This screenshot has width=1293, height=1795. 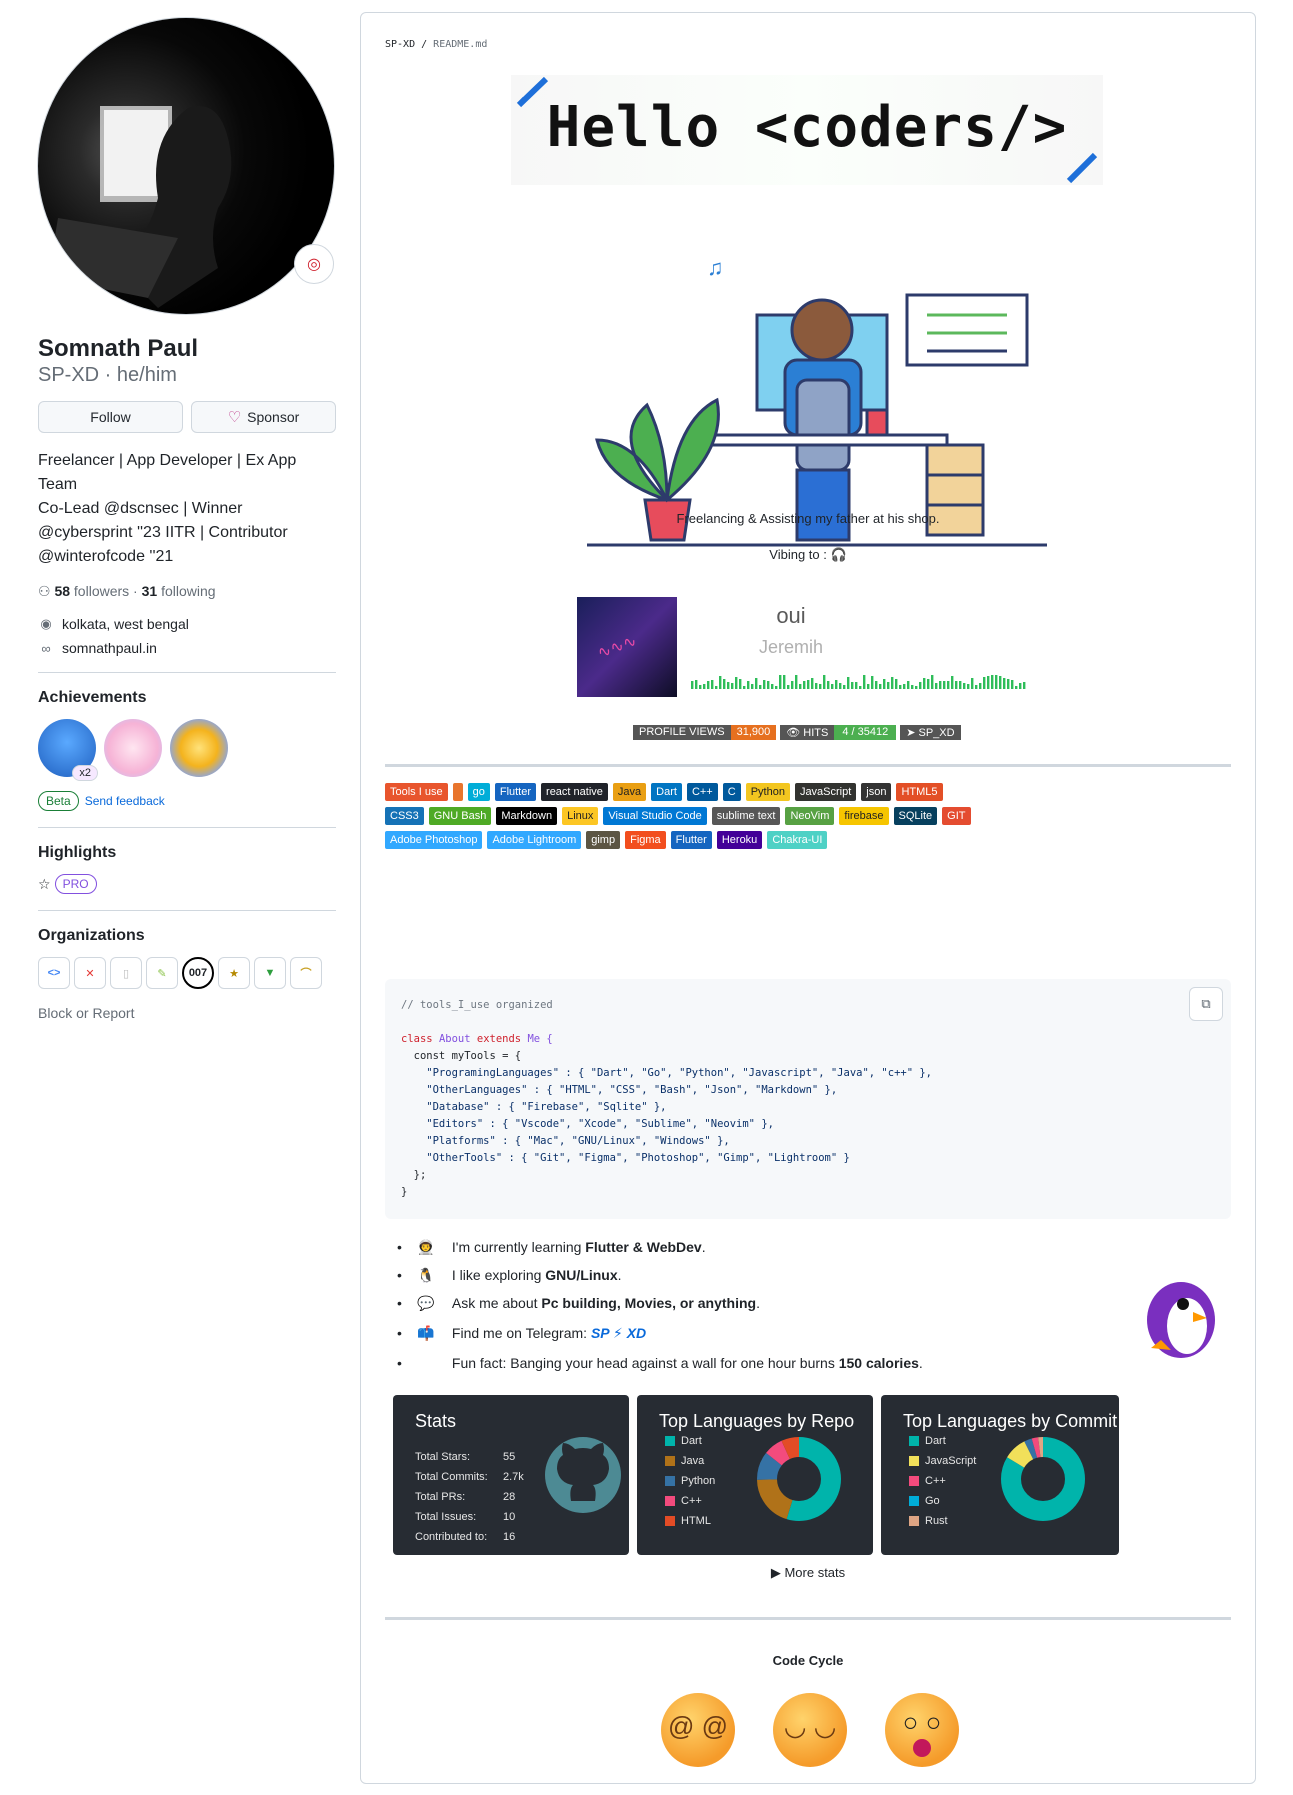 What do you see at coordinates (825, 792) in the screenshot?
I see `tool-badge: JavaScript` at bounding box center [825, 792].